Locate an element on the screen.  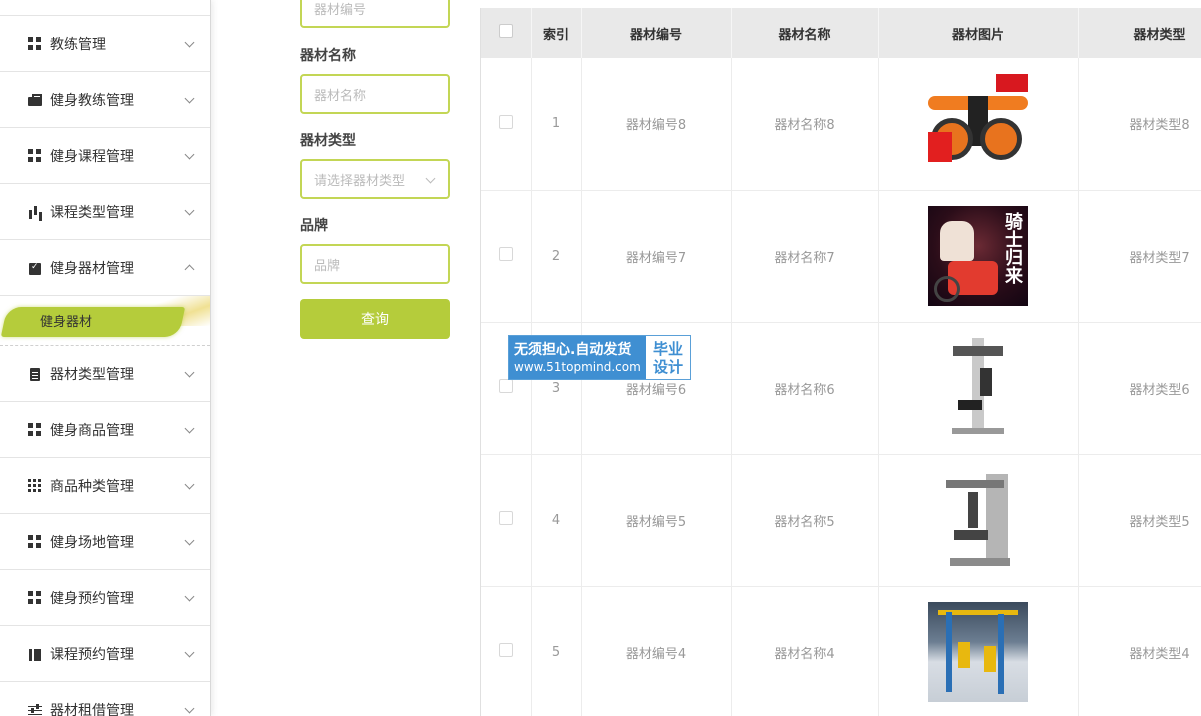
query-button: 查询 is located at coordinates (375, 319).